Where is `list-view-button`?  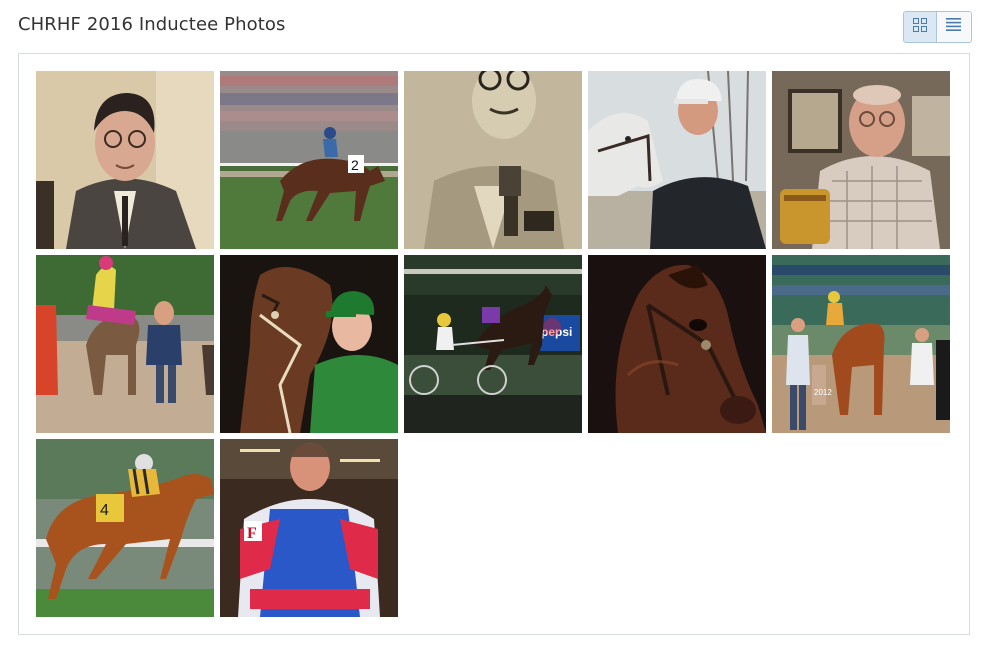
list-view-button is located at coordinates (953, 27).